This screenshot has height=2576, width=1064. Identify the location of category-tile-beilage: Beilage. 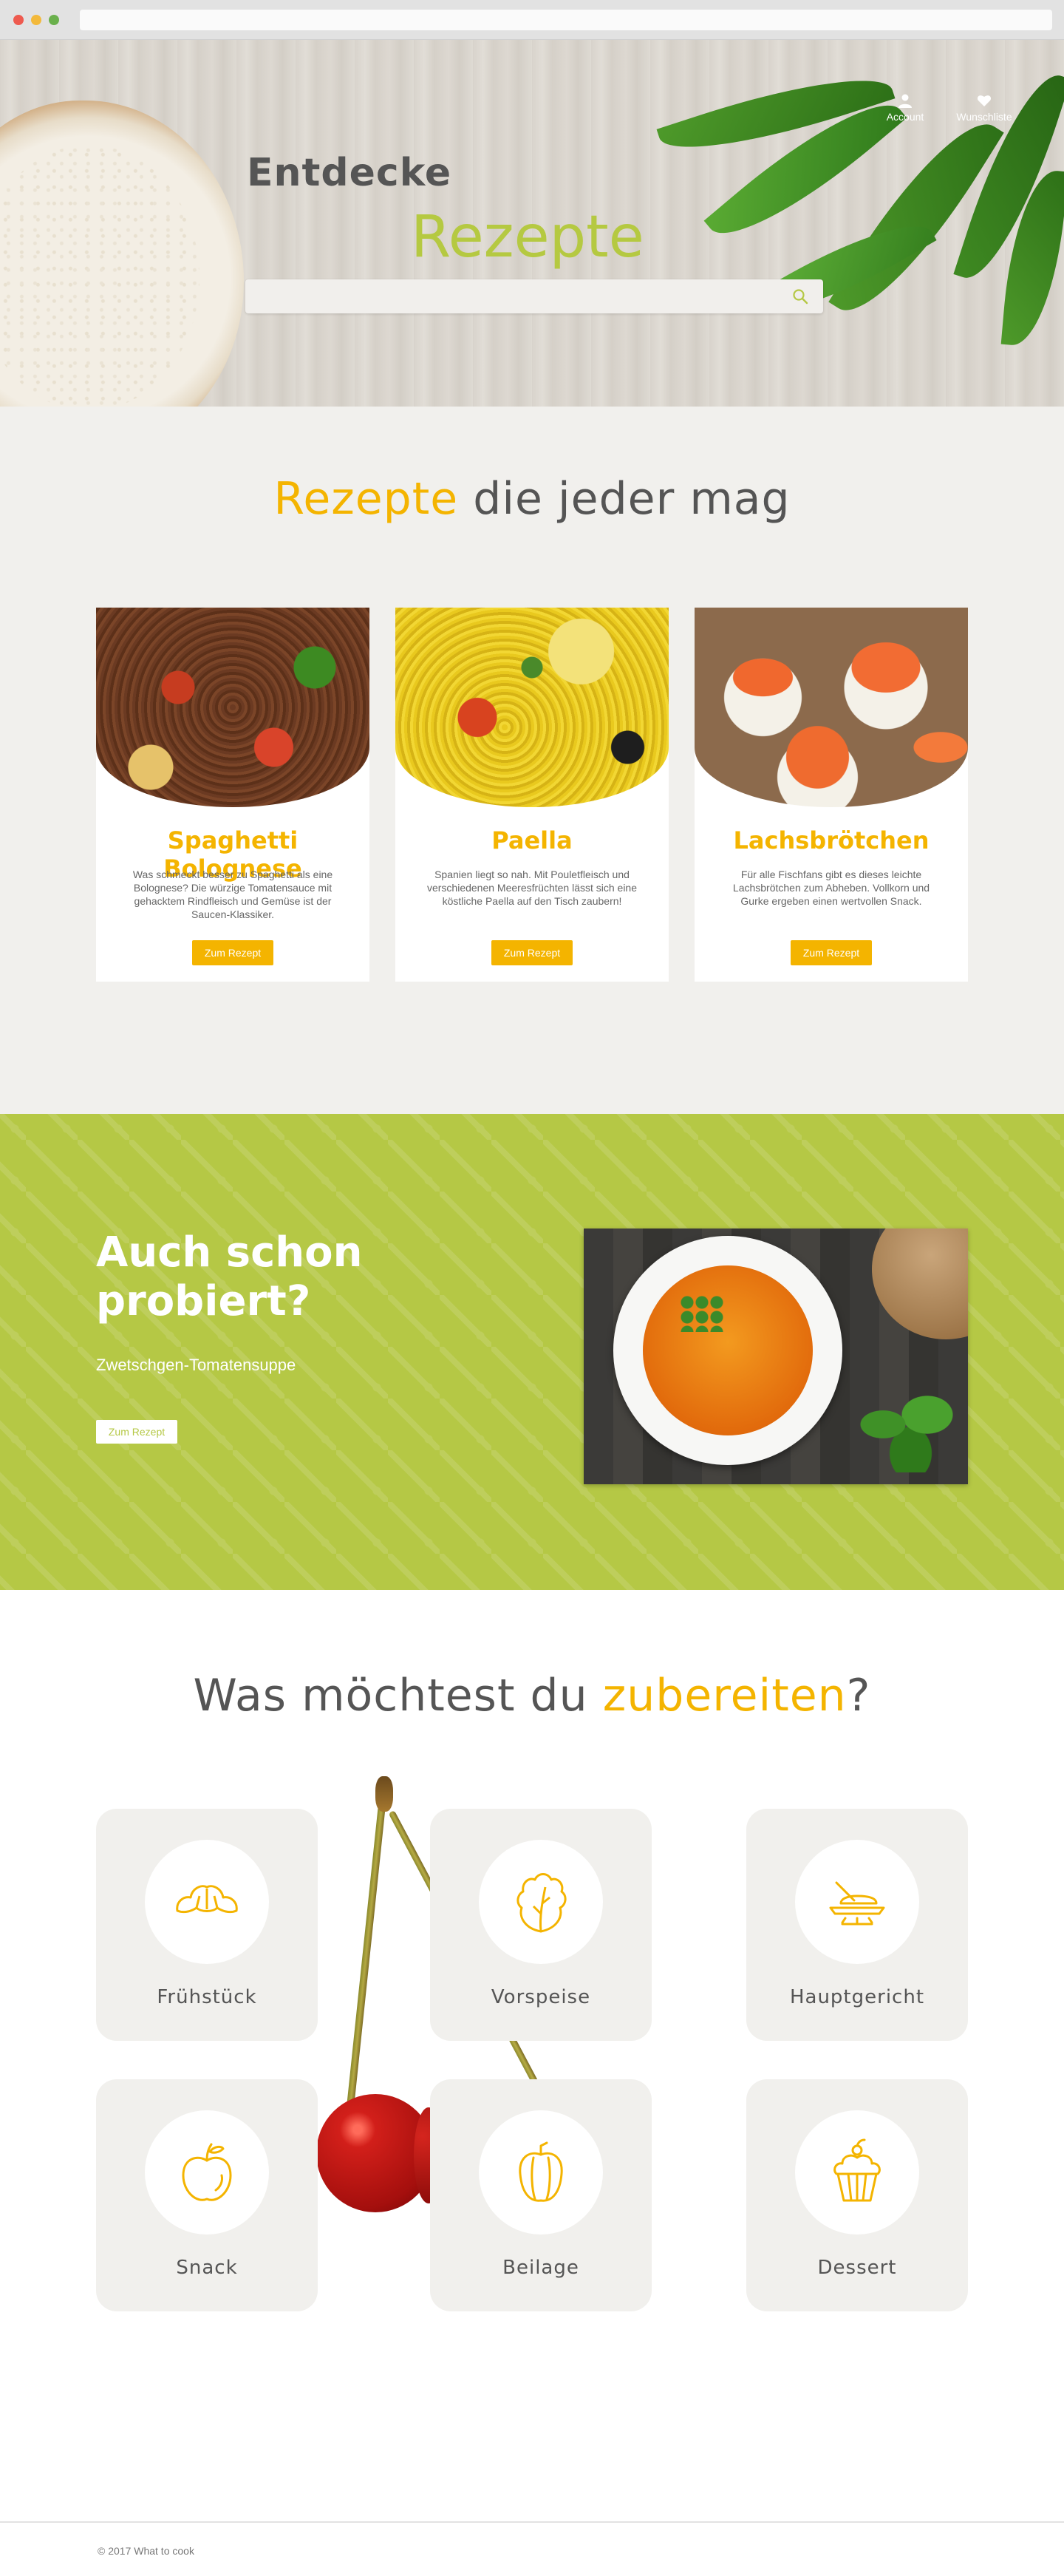
(541, 2195).